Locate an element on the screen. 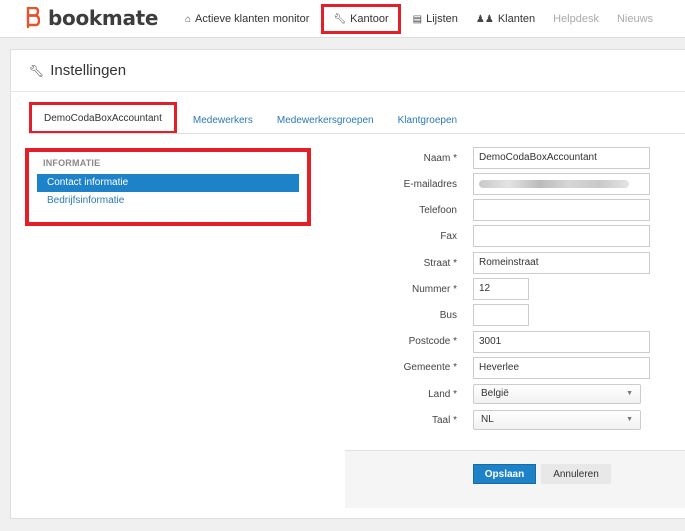  users-icon: ♟♟ is located at coordinates (484, 19).